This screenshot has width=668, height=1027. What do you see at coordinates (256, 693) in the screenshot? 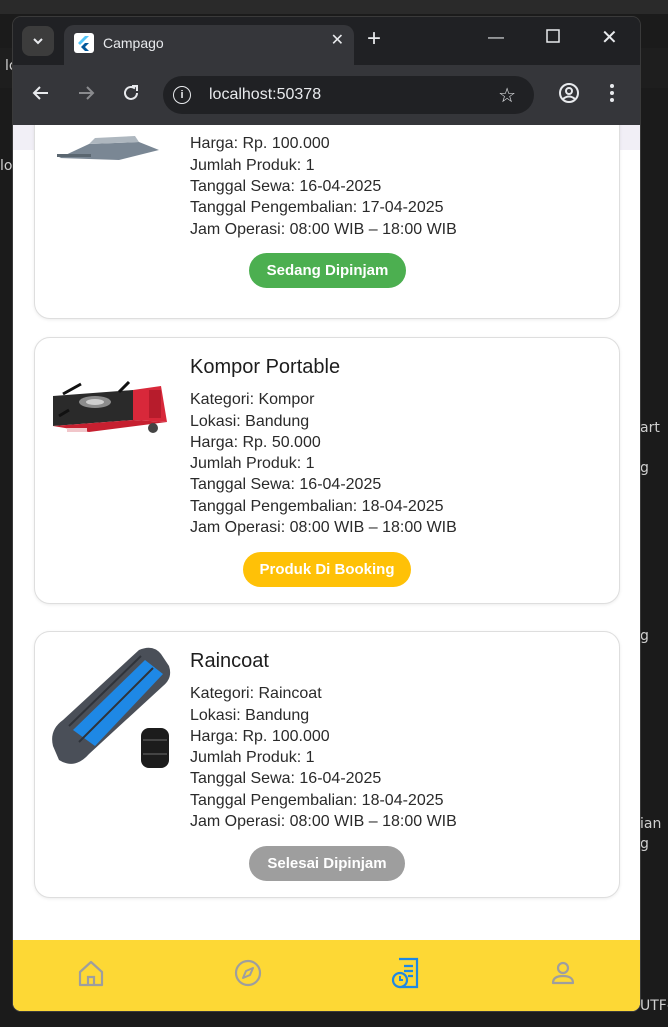
I see `category-text: Kategori: Raincoat` at bounding box center [256, 693].